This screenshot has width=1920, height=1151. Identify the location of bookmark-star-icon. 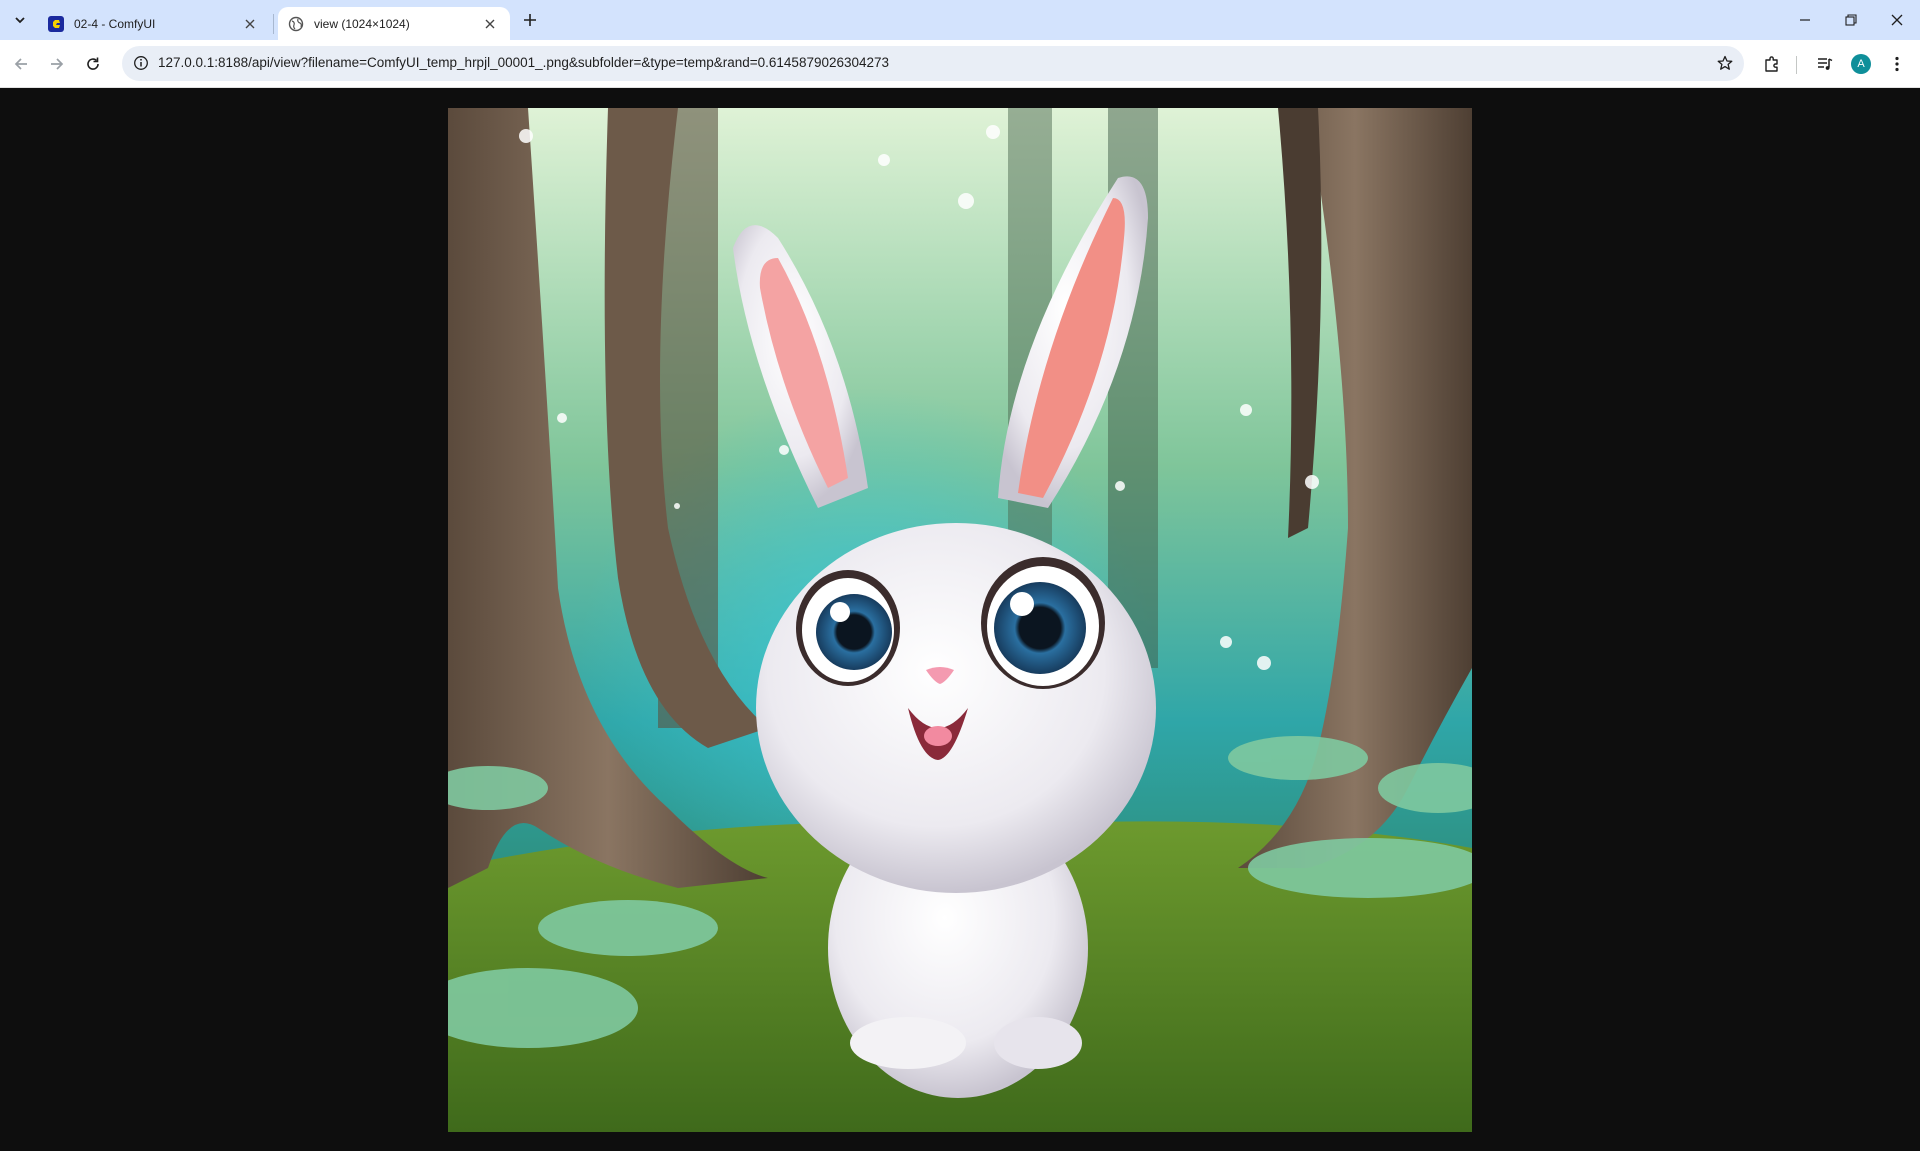
(1725, 63).